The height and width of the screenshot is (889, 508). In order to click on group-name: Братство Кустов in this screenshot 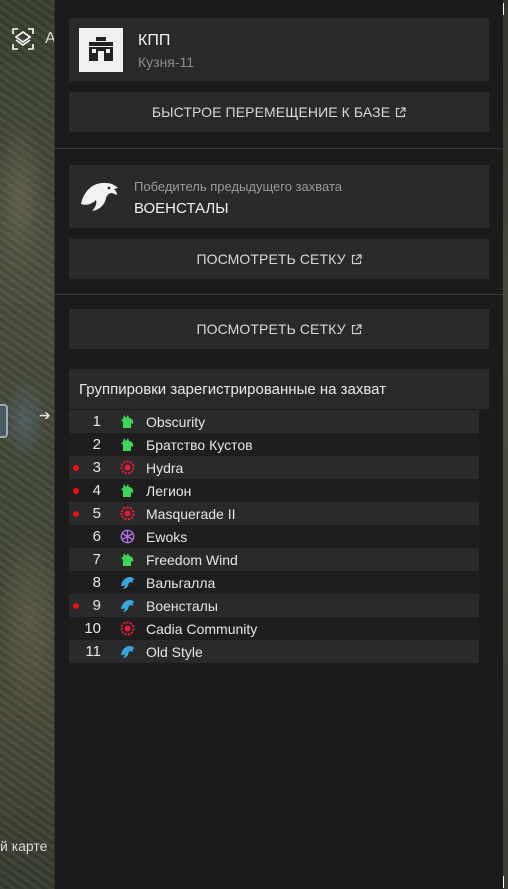, I will do `click(199, 444)`.